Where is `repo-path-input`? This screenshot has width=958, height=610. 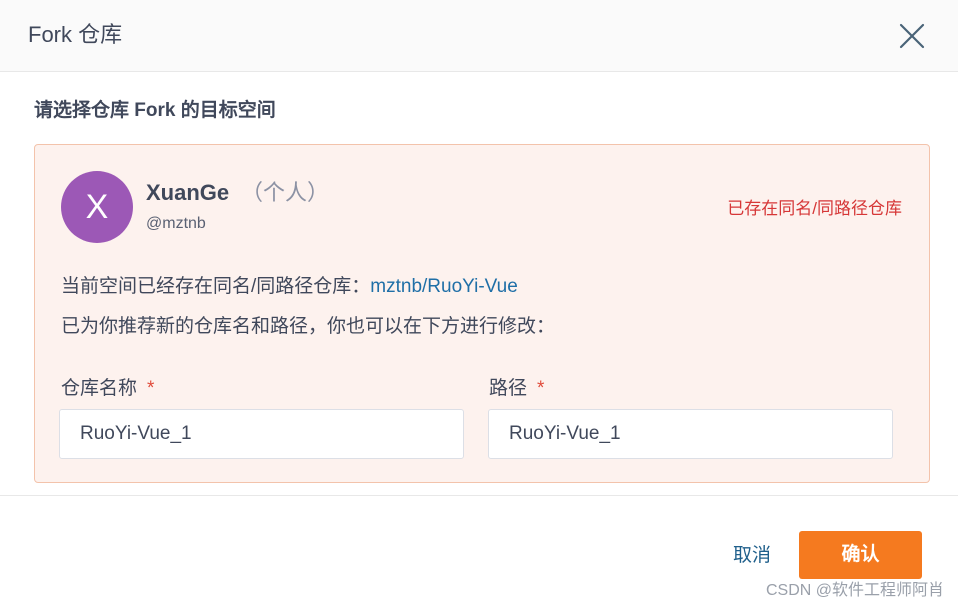 repo-path-input is located at coordinates (690, 434).